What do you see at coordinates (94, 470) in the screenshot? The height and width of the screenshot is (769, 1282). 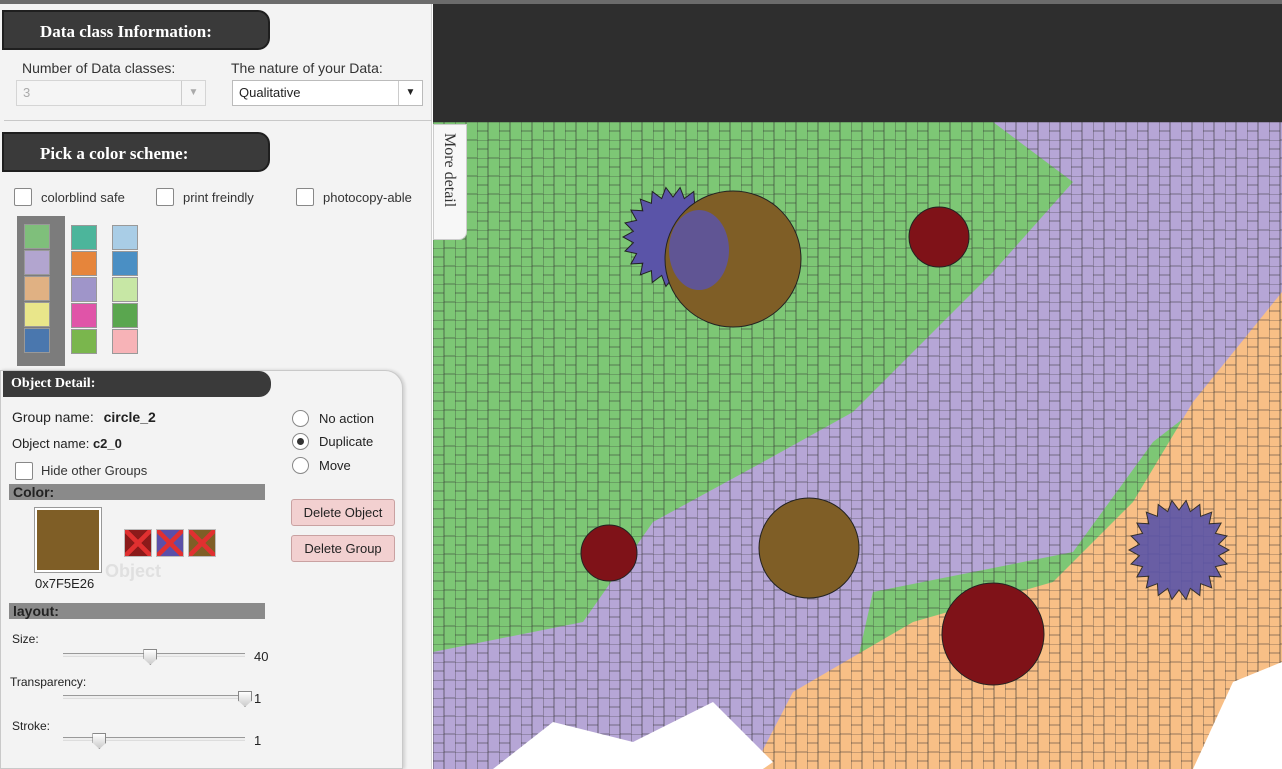 I see `hide-groups-label: Hide other Groups` at bounding box center [94, 470].